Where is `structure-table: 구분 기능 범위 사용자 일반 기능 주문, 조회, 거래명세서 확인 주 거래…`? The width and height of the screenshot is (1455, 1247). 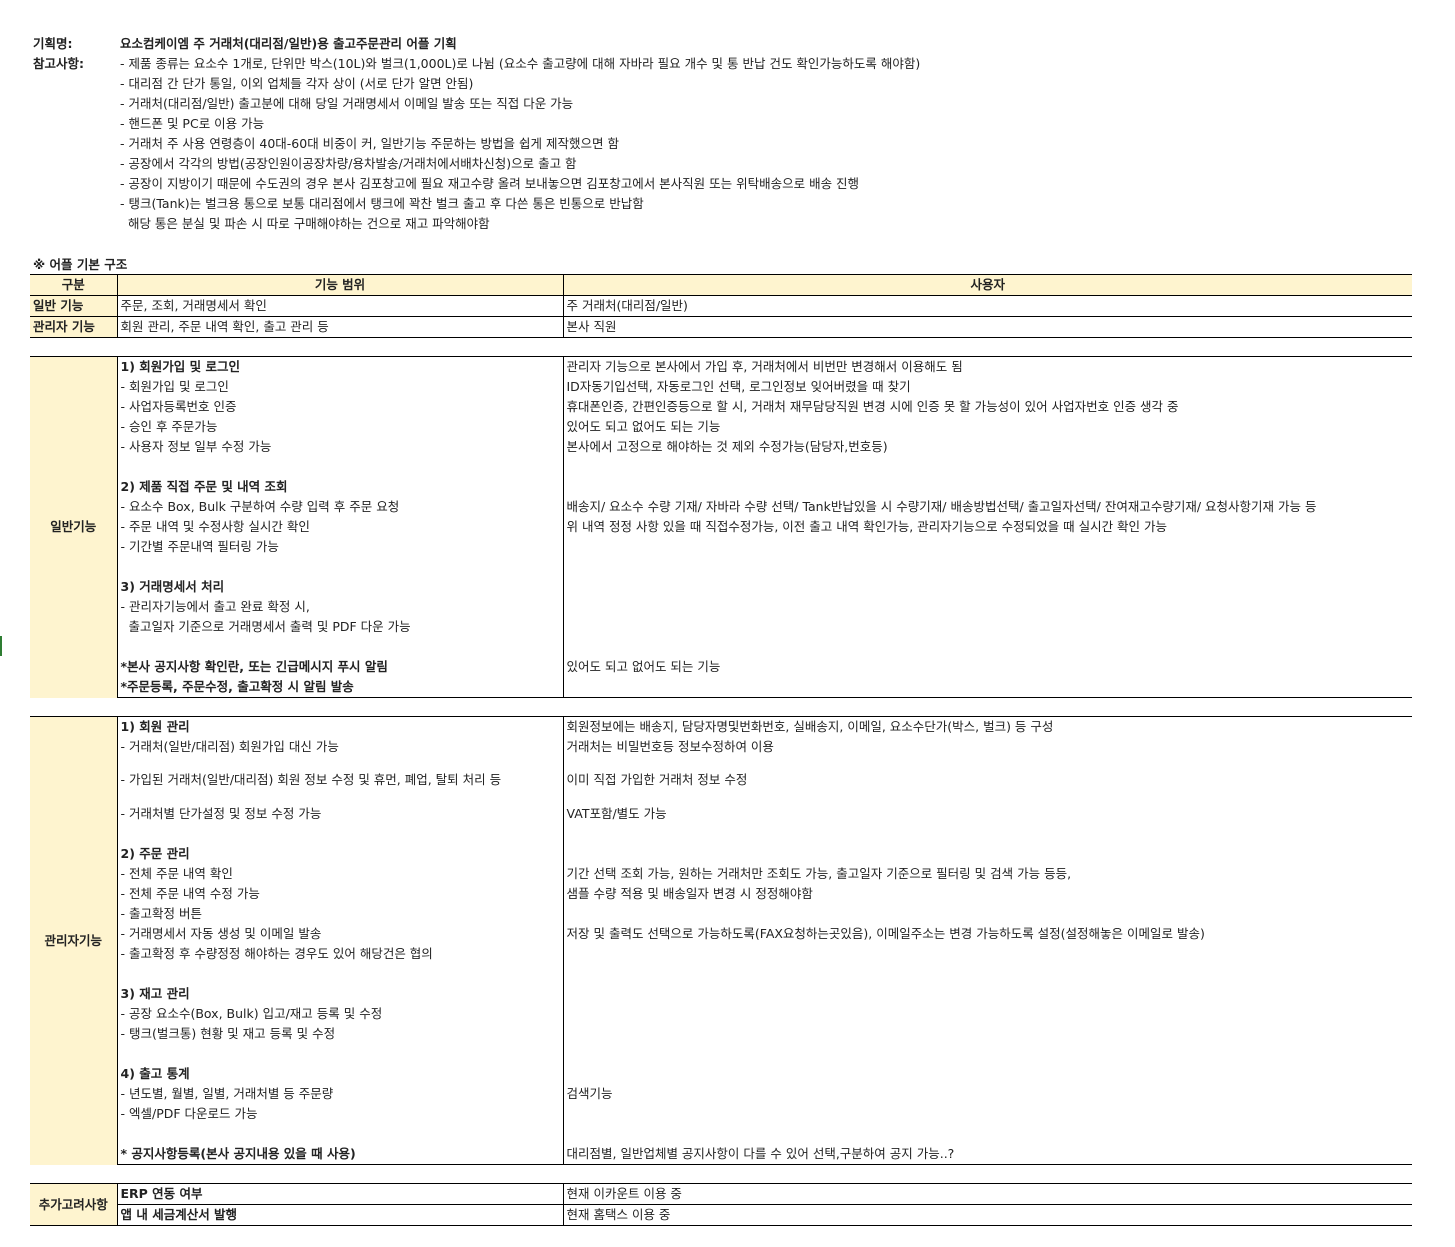
structure-table: 구분 기능 범위 사용자 일반 기능 주문, 조회, 거래명세서 확인 주 거래… is located at coordinates (721, 306).